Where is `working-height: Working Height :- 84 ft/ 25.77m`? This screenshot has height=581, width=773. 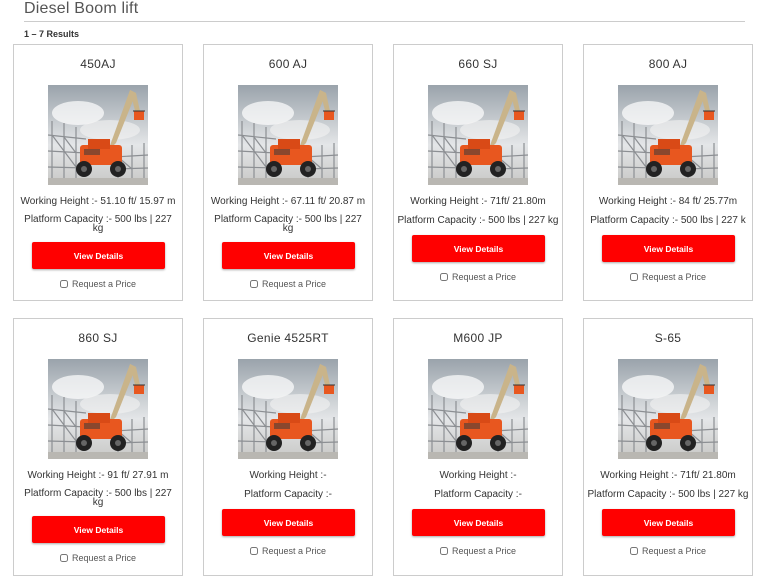
working-height: Working Height :- 84 ft/ 25.77m is located at coordinates (668, 201).